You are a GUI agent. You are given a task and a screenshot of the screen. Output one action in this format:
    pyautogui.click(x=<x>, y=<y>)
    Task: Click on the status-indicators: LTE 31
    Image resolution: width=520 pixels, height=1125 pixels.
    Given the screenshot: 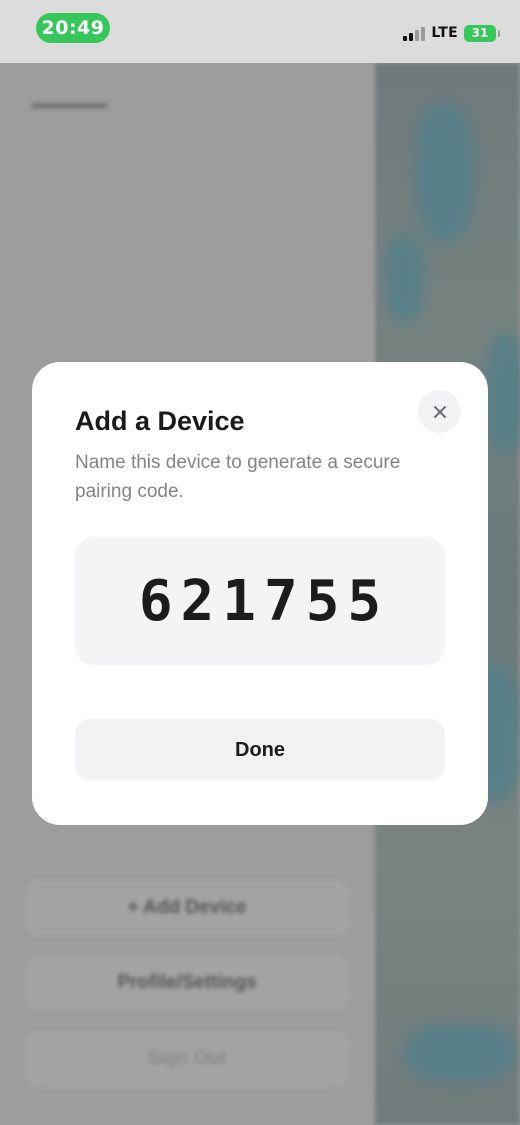 What is the action you would take?
    pyautogui.click(x=451, y=33)
    